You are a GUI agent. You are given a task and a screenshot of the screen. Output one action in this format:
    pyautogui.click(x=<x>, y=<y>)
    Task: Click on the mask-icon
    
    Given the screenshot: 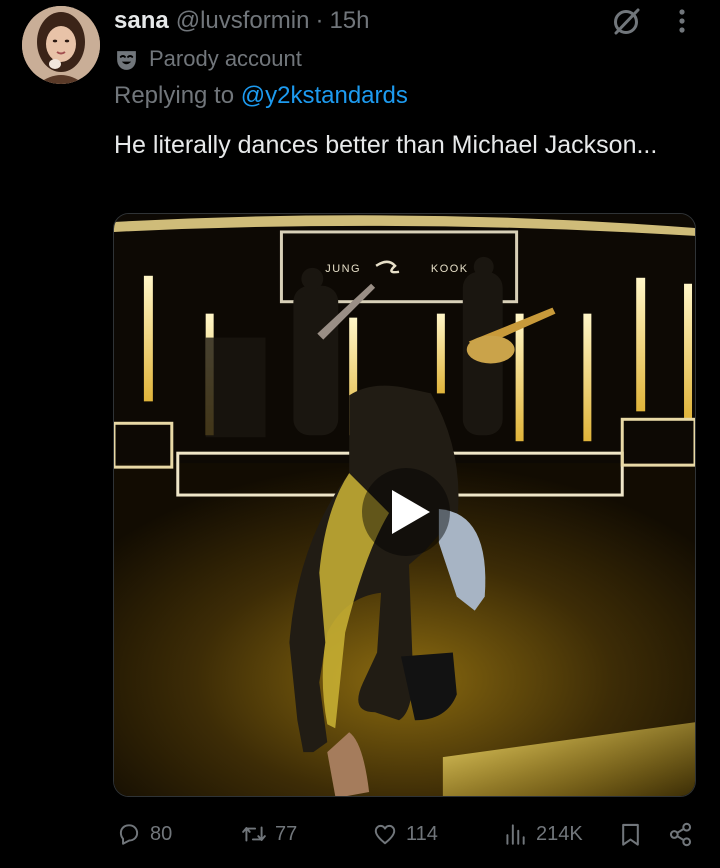 What is the action you would take?
    pyautogui.click(x=126, y=60)
    